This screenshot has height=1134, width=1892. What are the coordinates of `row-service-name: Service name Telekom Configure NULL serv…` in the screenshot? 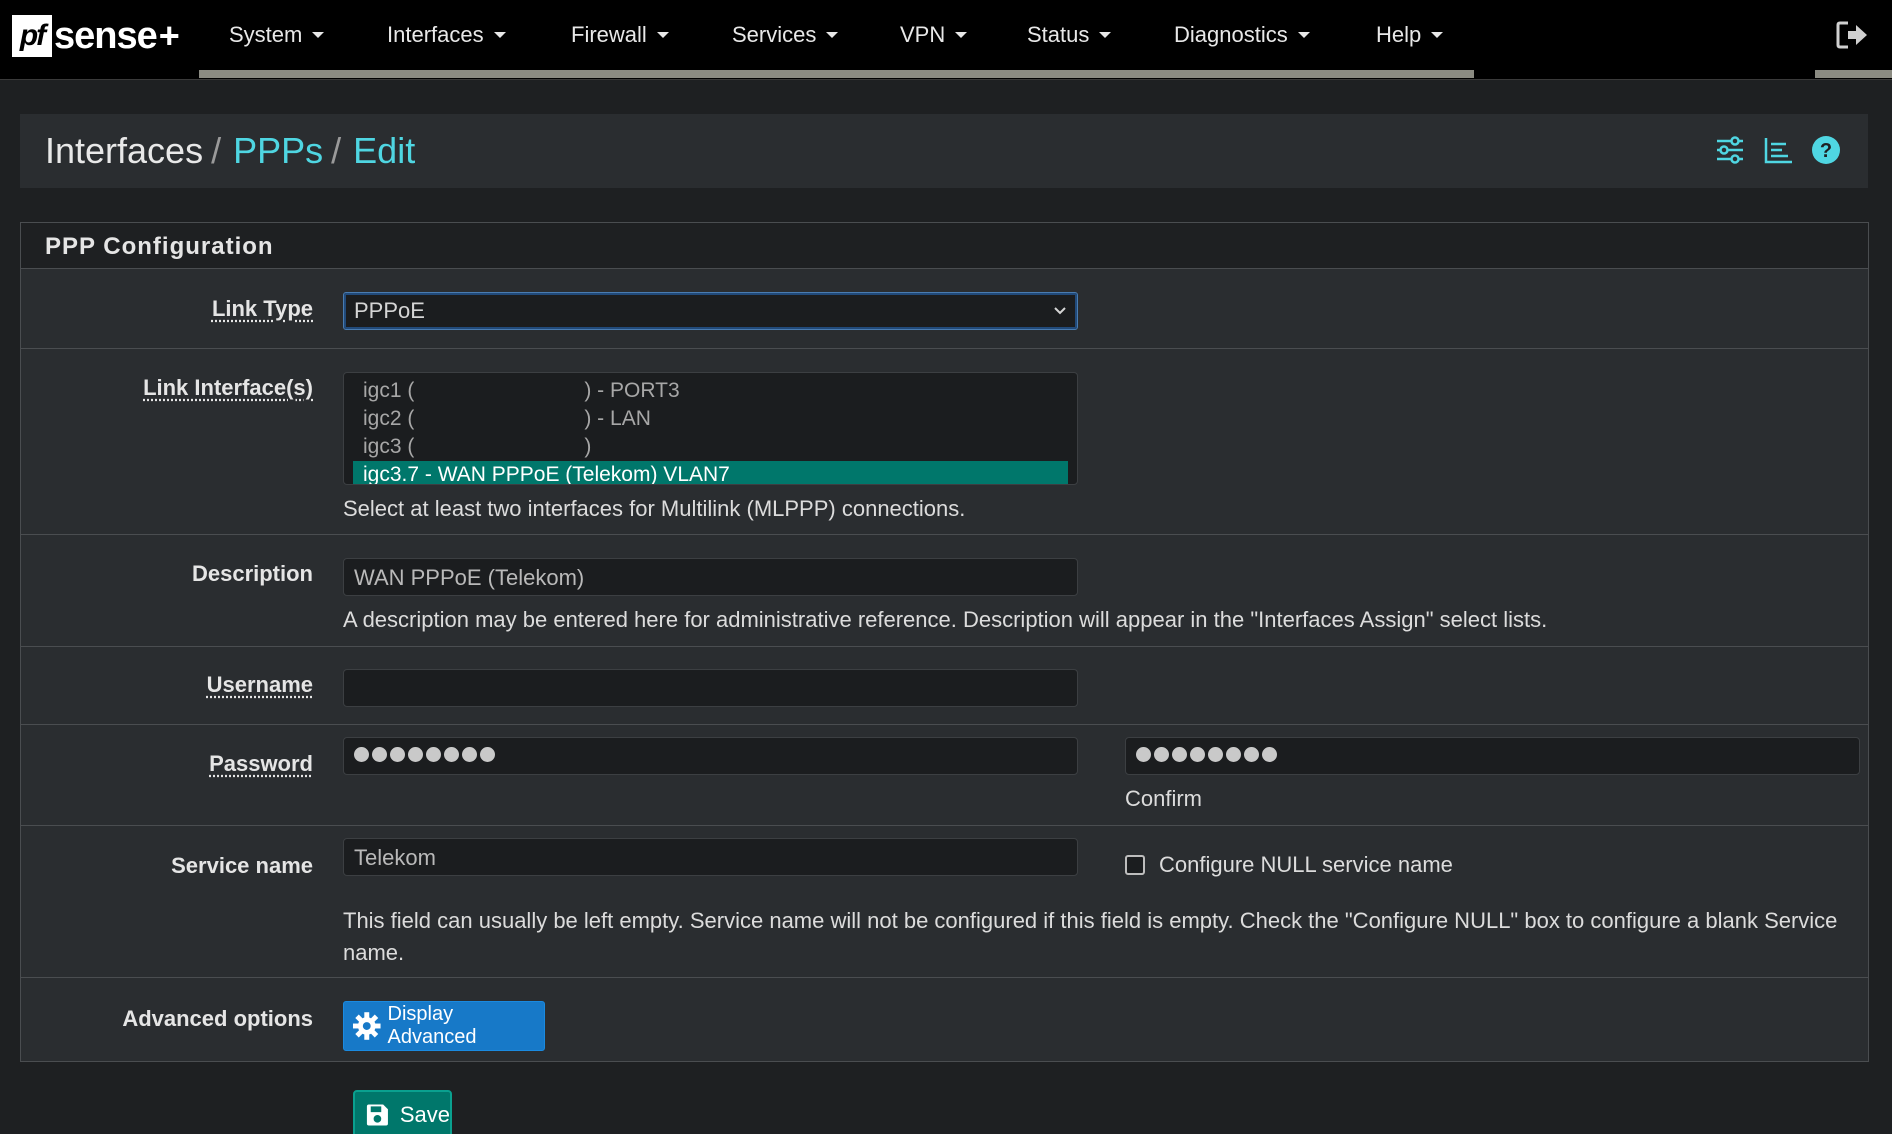 It's located at (944, 902).